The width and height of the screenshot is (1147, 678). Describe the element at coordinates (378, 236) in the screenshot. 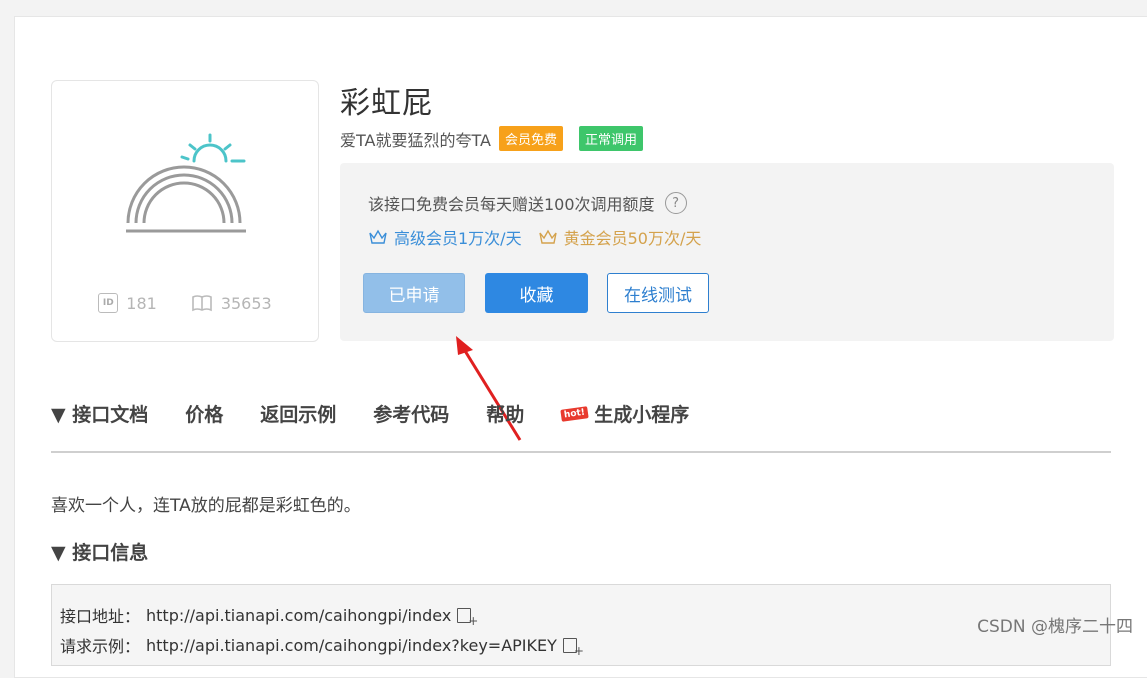

I see `crown-outline-icon` at that location.